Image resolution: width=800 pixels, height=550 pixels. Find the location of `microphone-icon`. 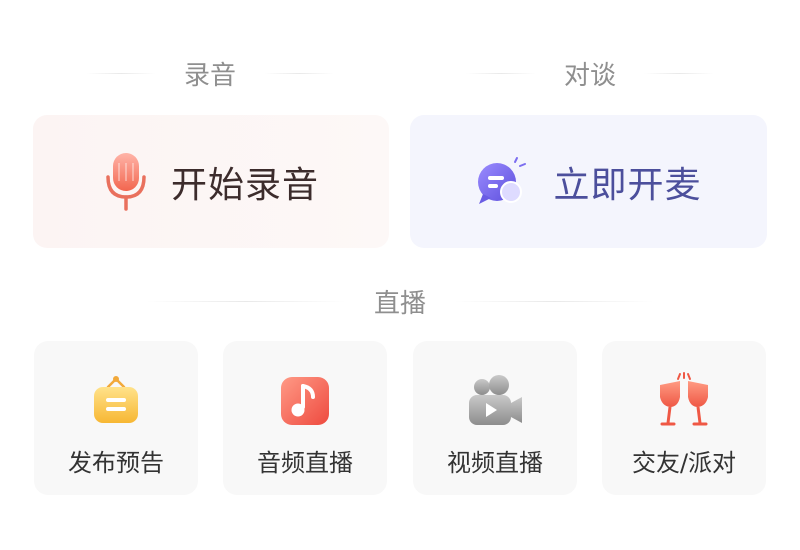

microphone-icon is located at coordinates (126, 181).